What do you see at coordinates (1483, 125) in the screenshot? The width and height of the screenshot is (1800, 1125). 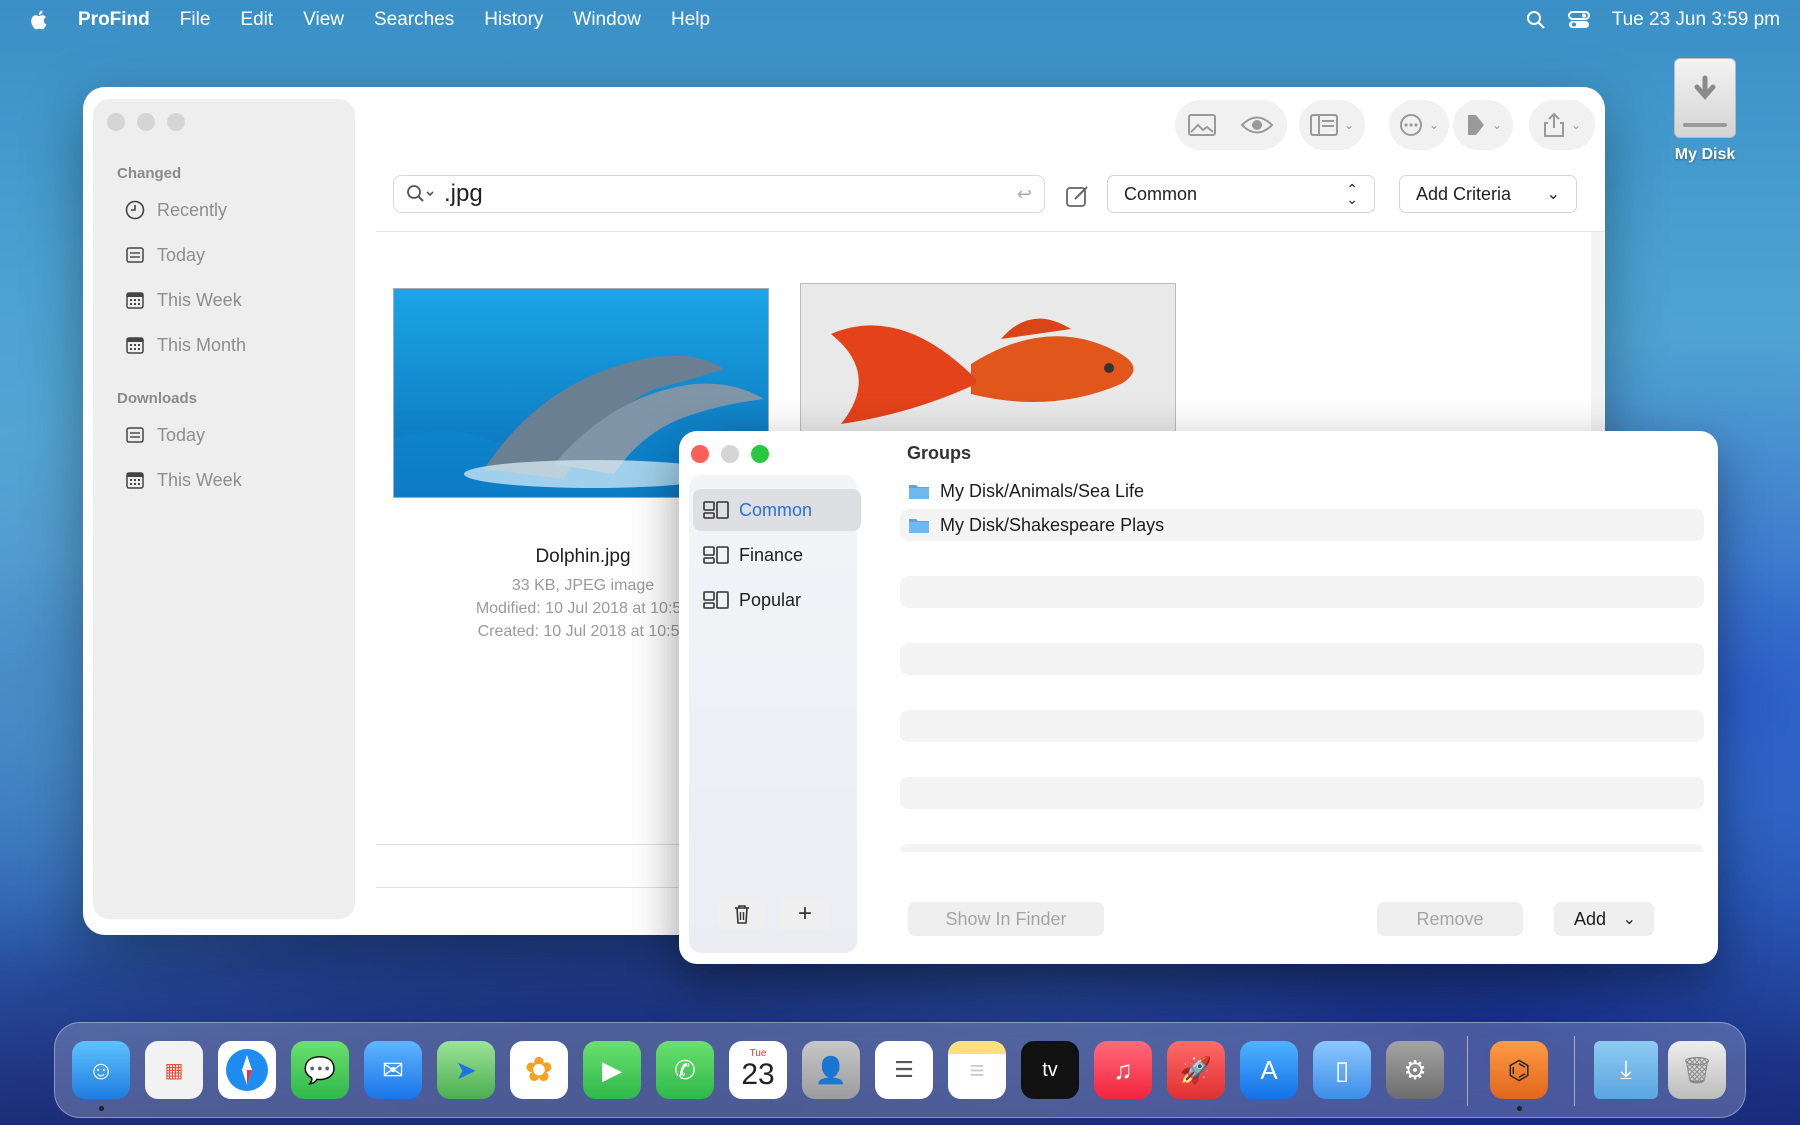 I see `tags-button: ⌄` at bounding box center [1483, 125].